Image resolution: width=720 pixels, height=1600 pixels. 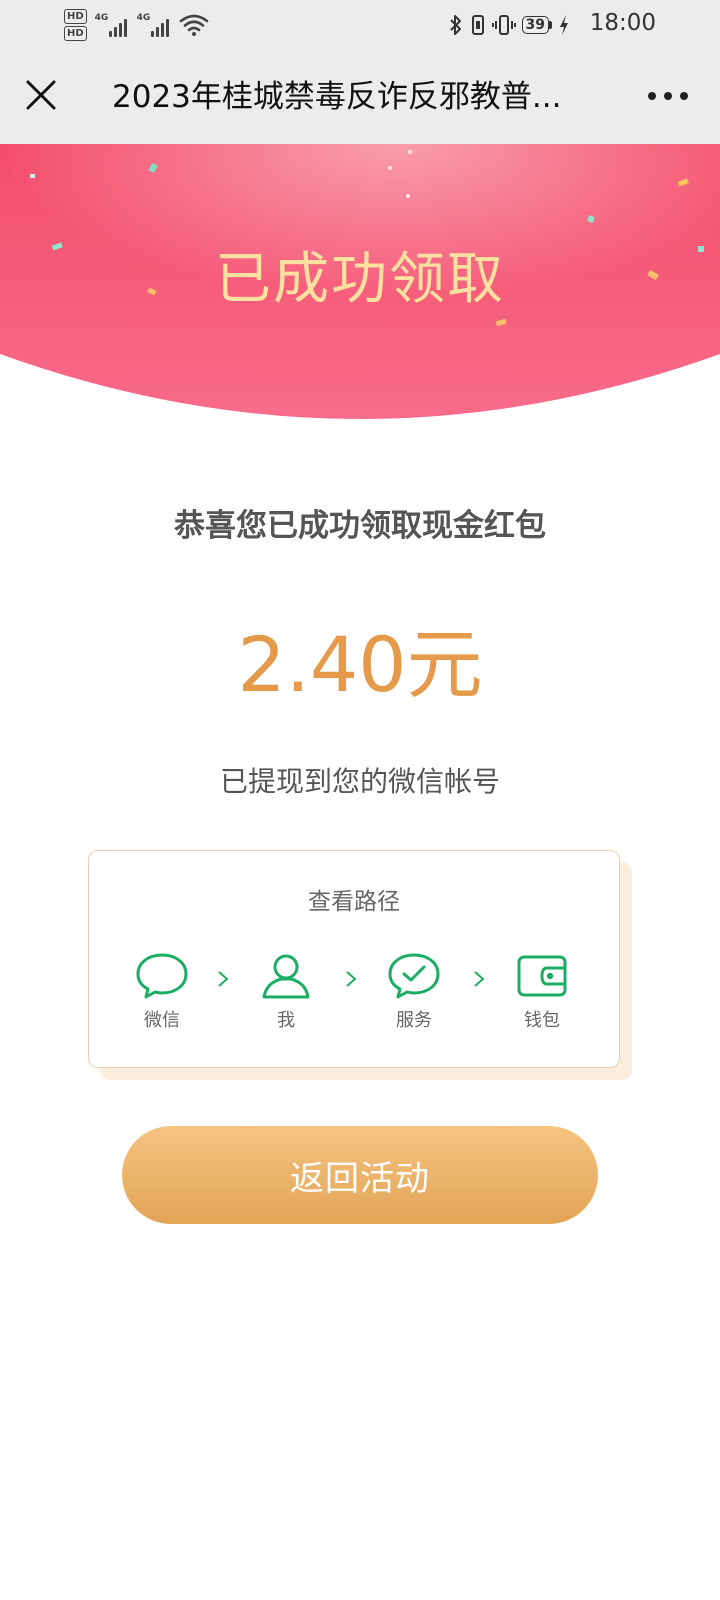 I want to click on more-icon, so click(x=668, y=96).